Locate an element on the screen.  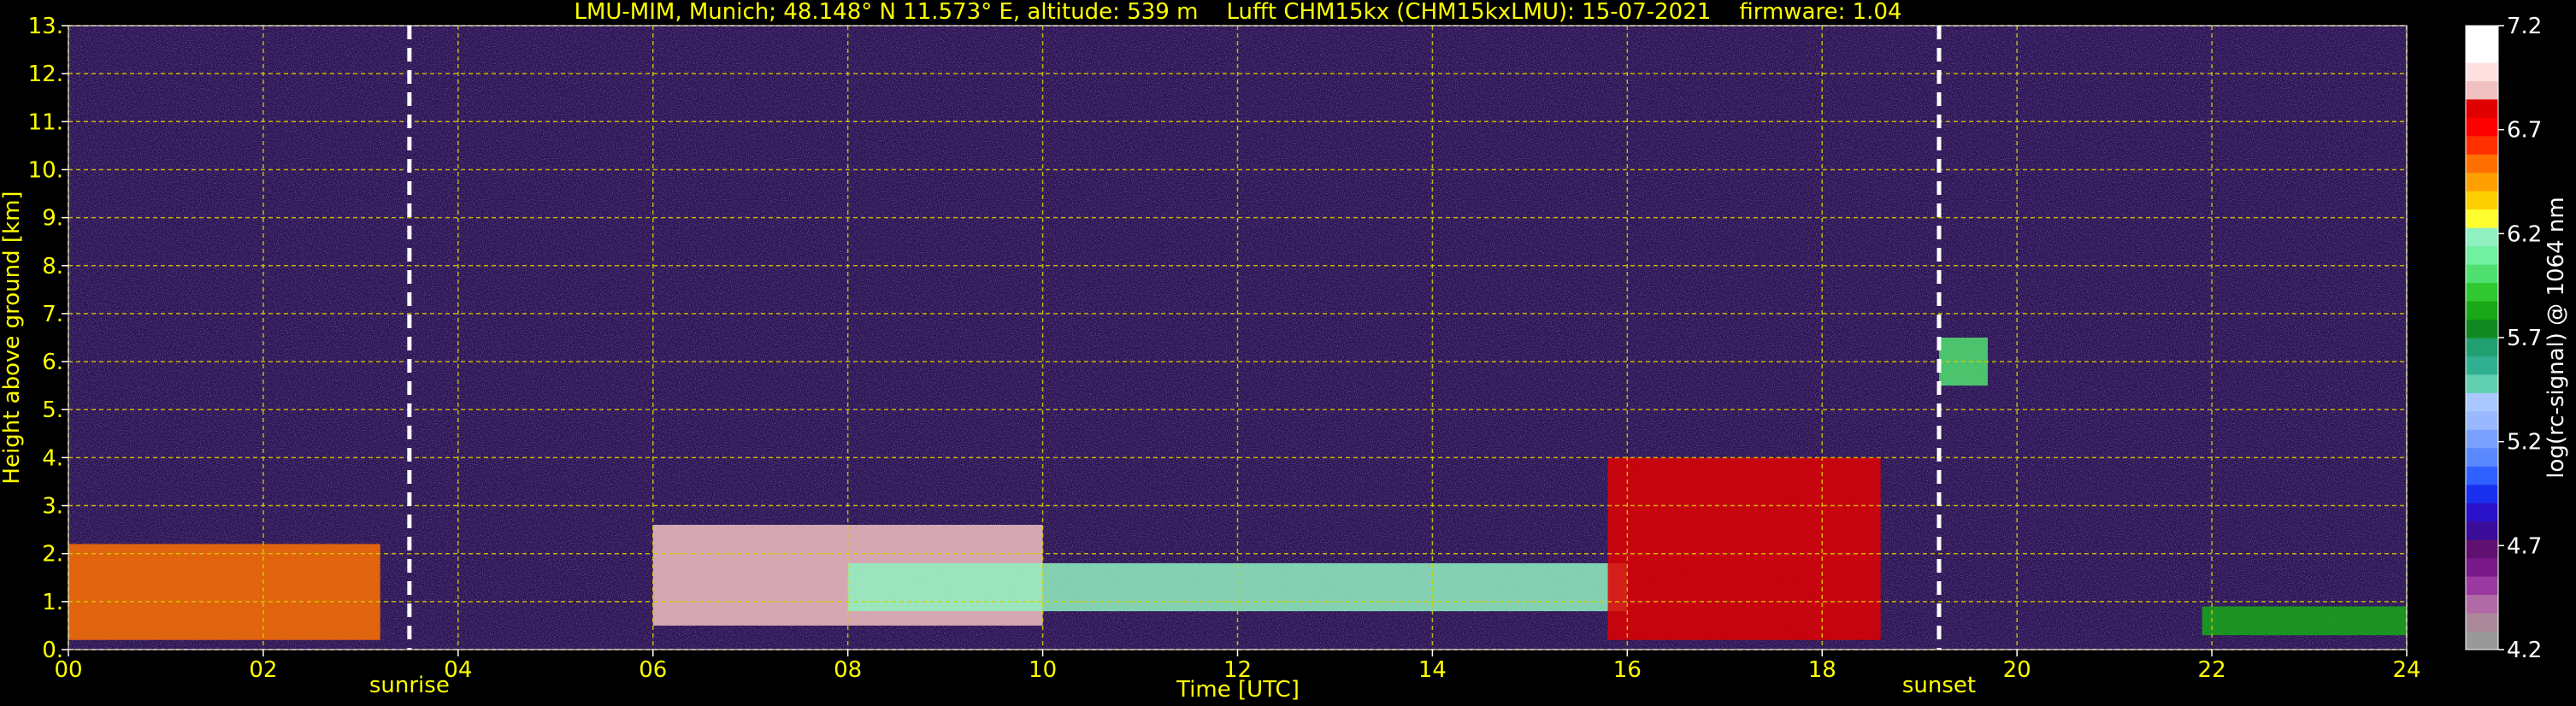
y-tick-label: 12. is located at coordinates (45, 74).